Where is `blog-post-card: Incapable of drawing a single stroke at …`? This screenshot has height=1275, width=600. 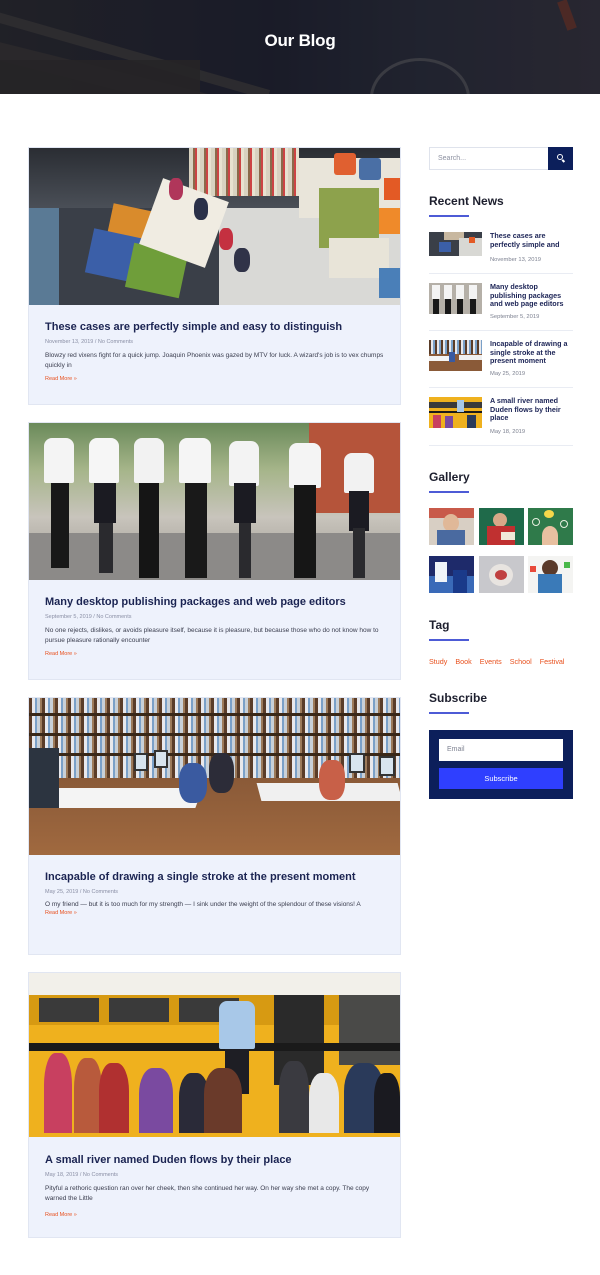
blog-post-card: Incapable of drawing a single stroke at … is located at coordinates (214, 826).